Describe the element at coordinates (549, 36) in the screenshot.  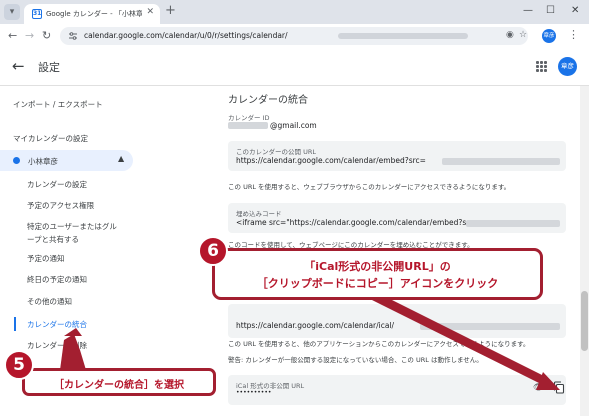
I see `profile-avatar: 章彦` at that location.